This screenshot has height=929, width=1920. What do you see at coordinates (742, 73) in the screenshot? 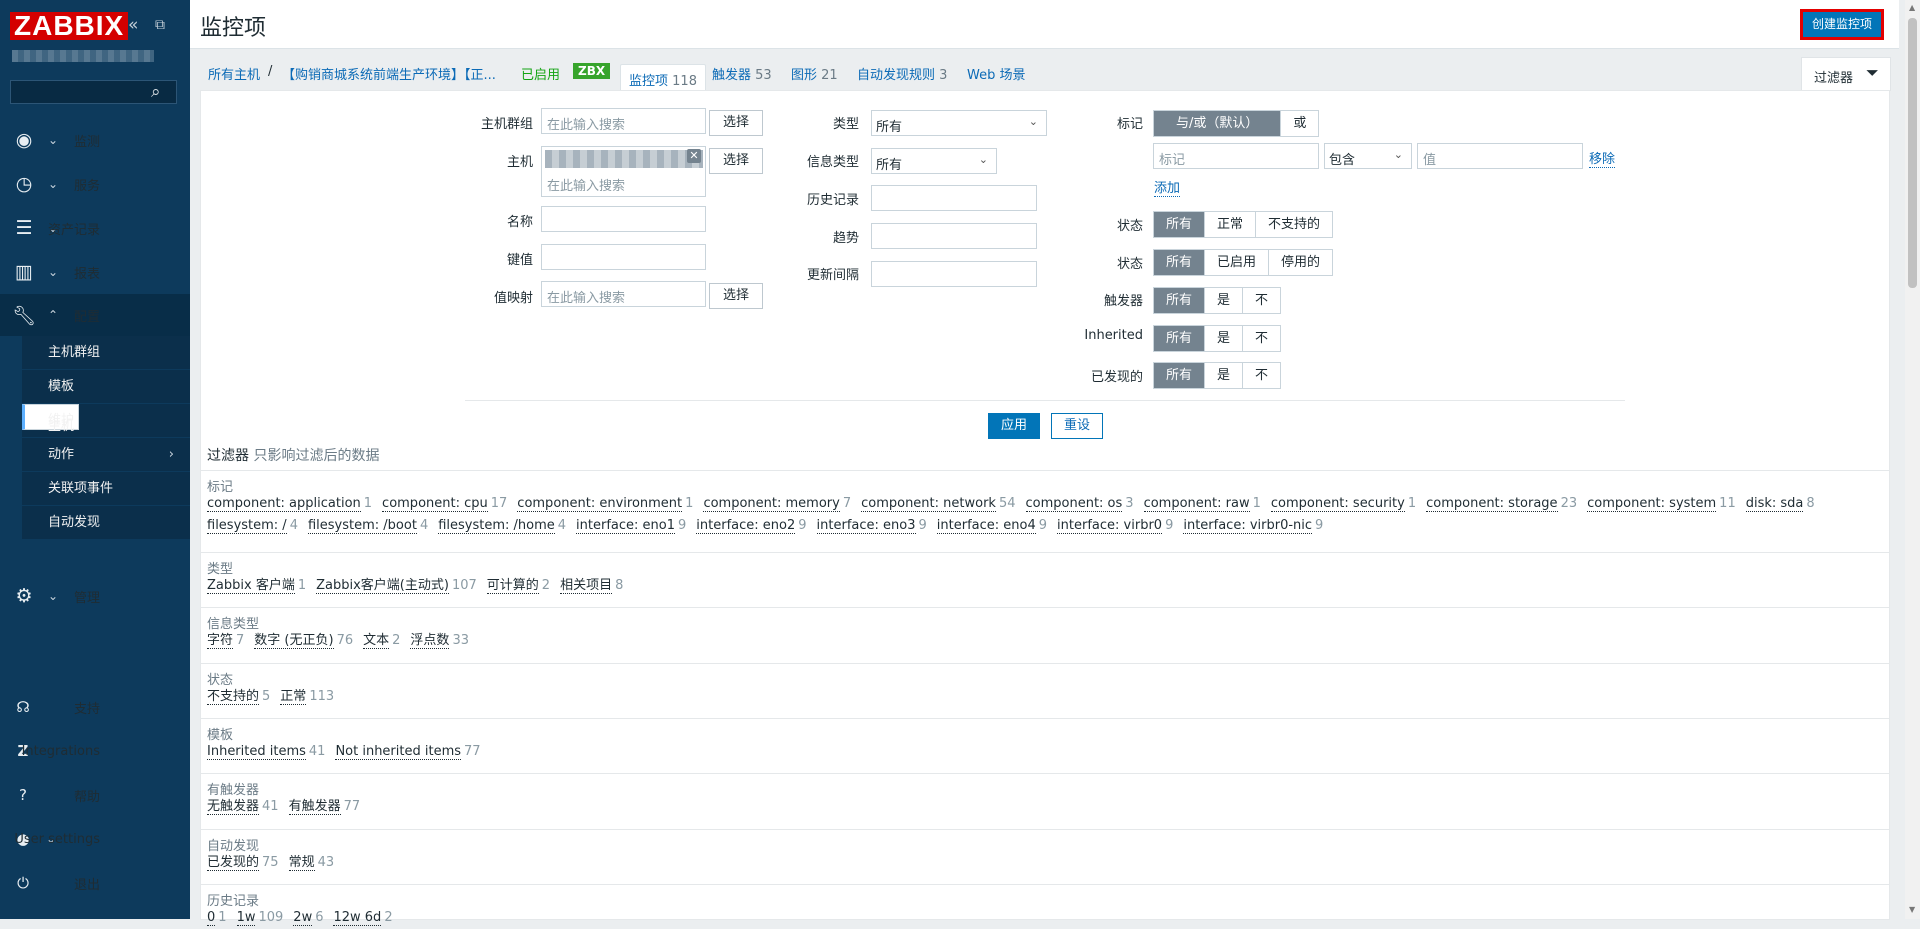
I see `tab-triggers: 触发器 53` at bounding box center [742, 73].